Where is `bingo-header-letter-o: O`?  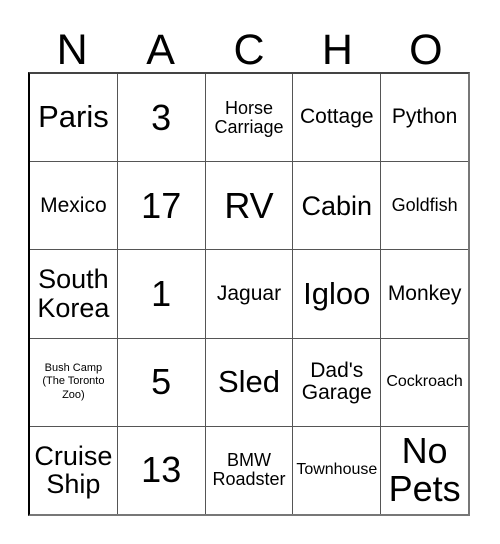 bingo-header-letter-o: O is located at coordinates (426, 50).